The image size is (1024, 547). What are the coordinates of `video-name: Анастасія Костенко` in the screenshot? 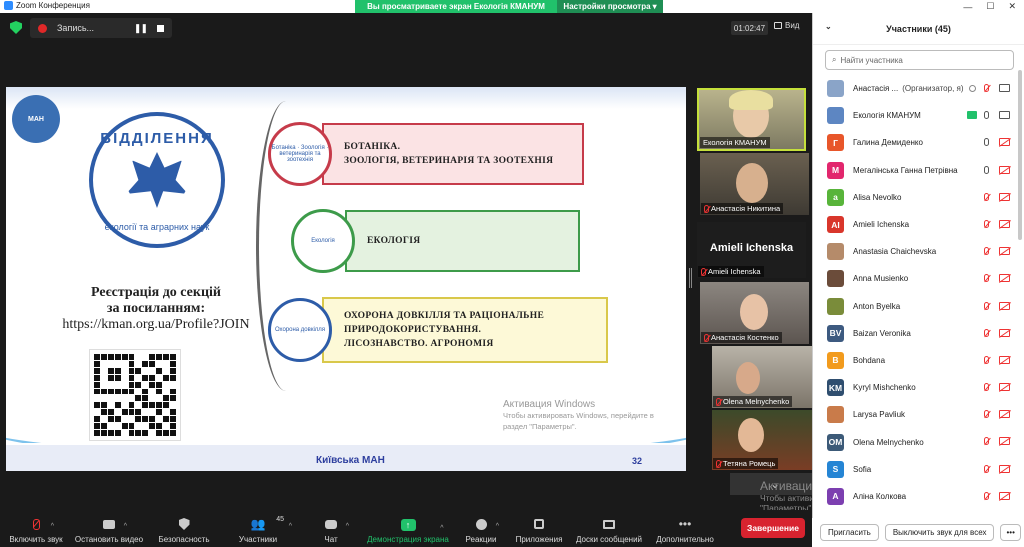 It's located at (745, 337).